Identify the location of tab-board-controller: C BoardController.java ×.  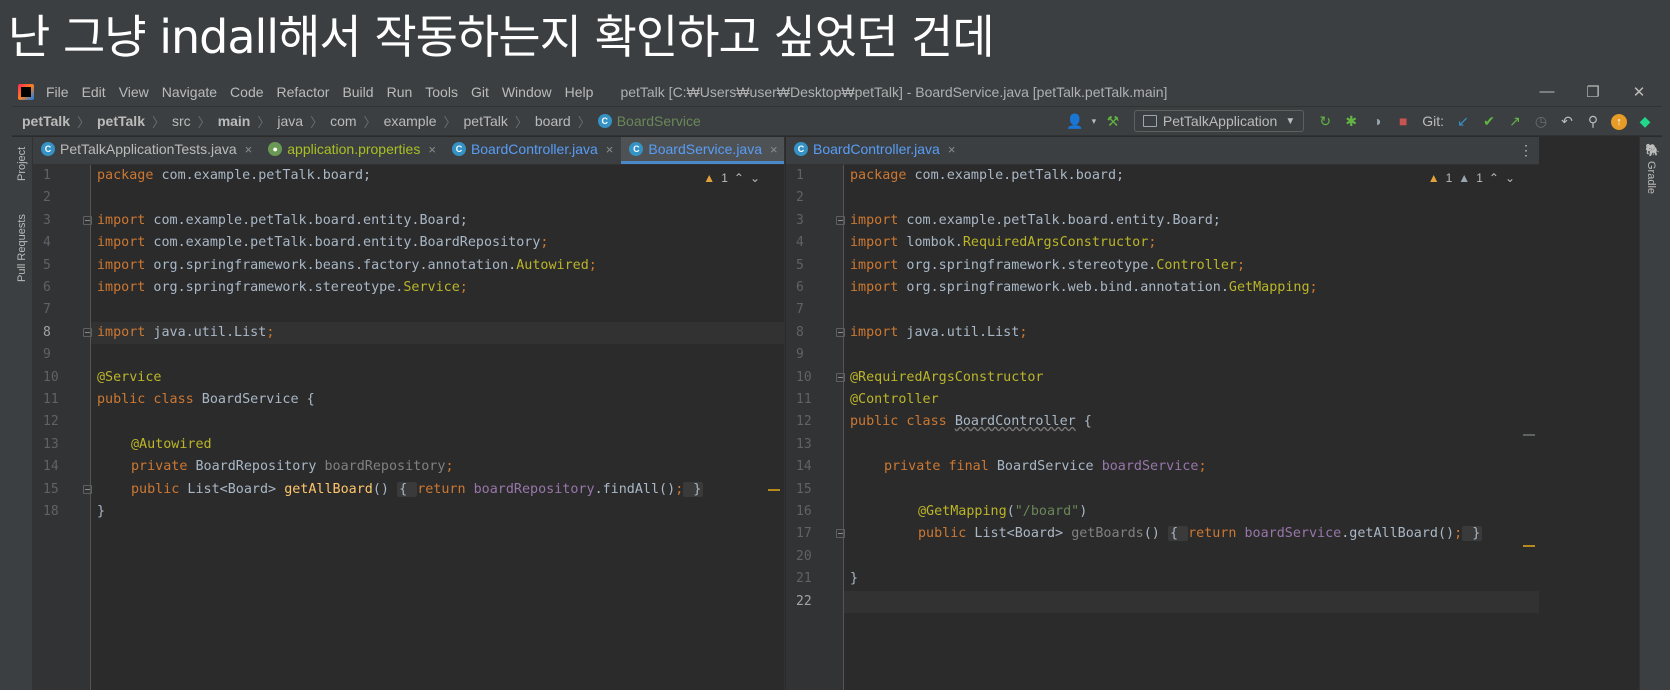
(532, 150).